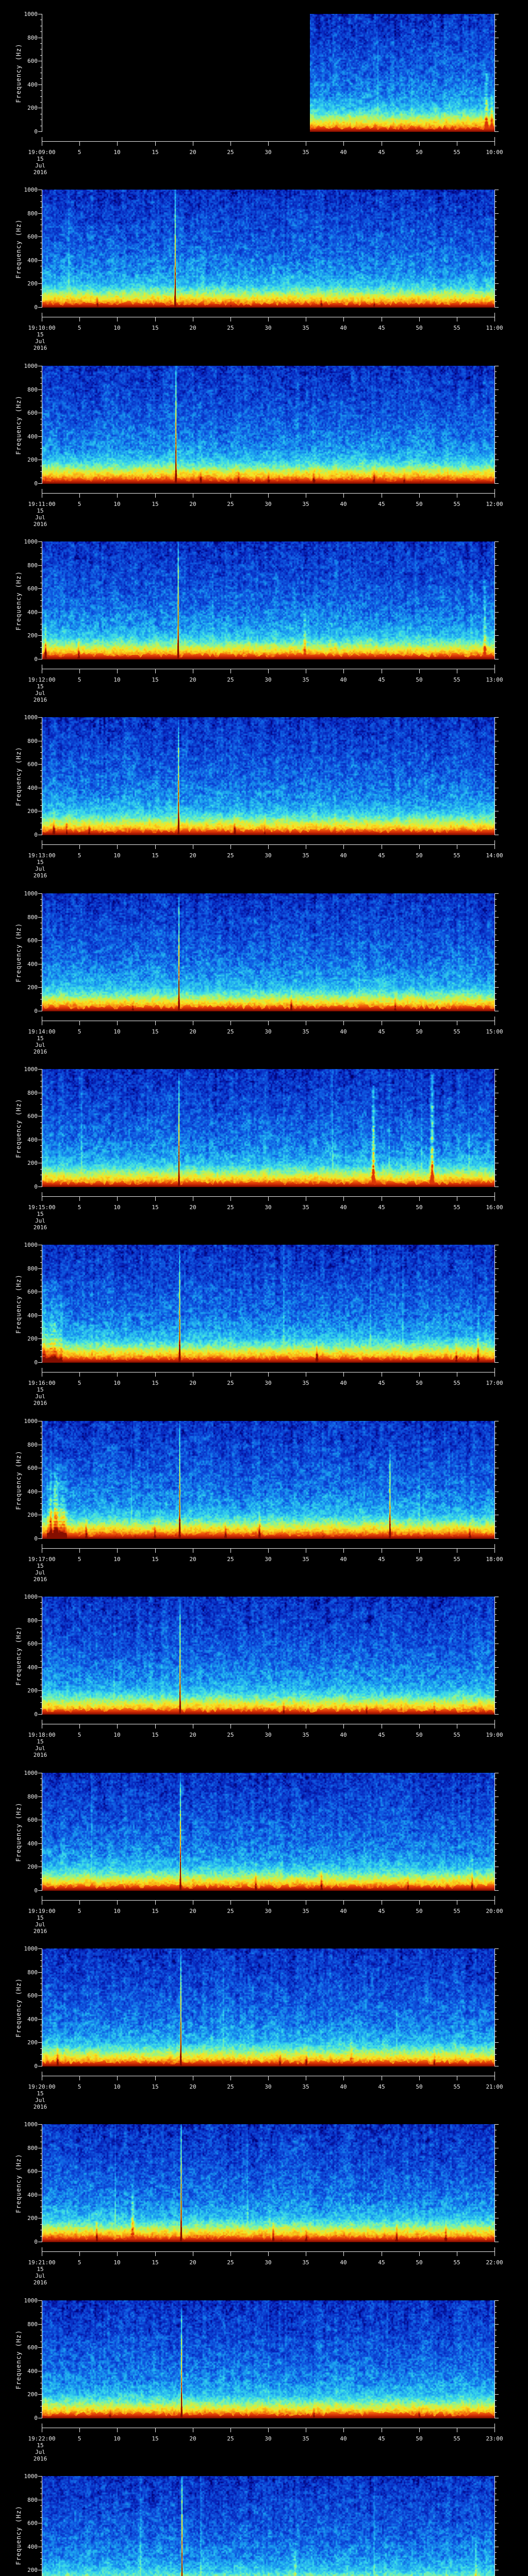 The image size is (528, 2576). I want to click on y-tick-label: 800, so click(32, 2148).